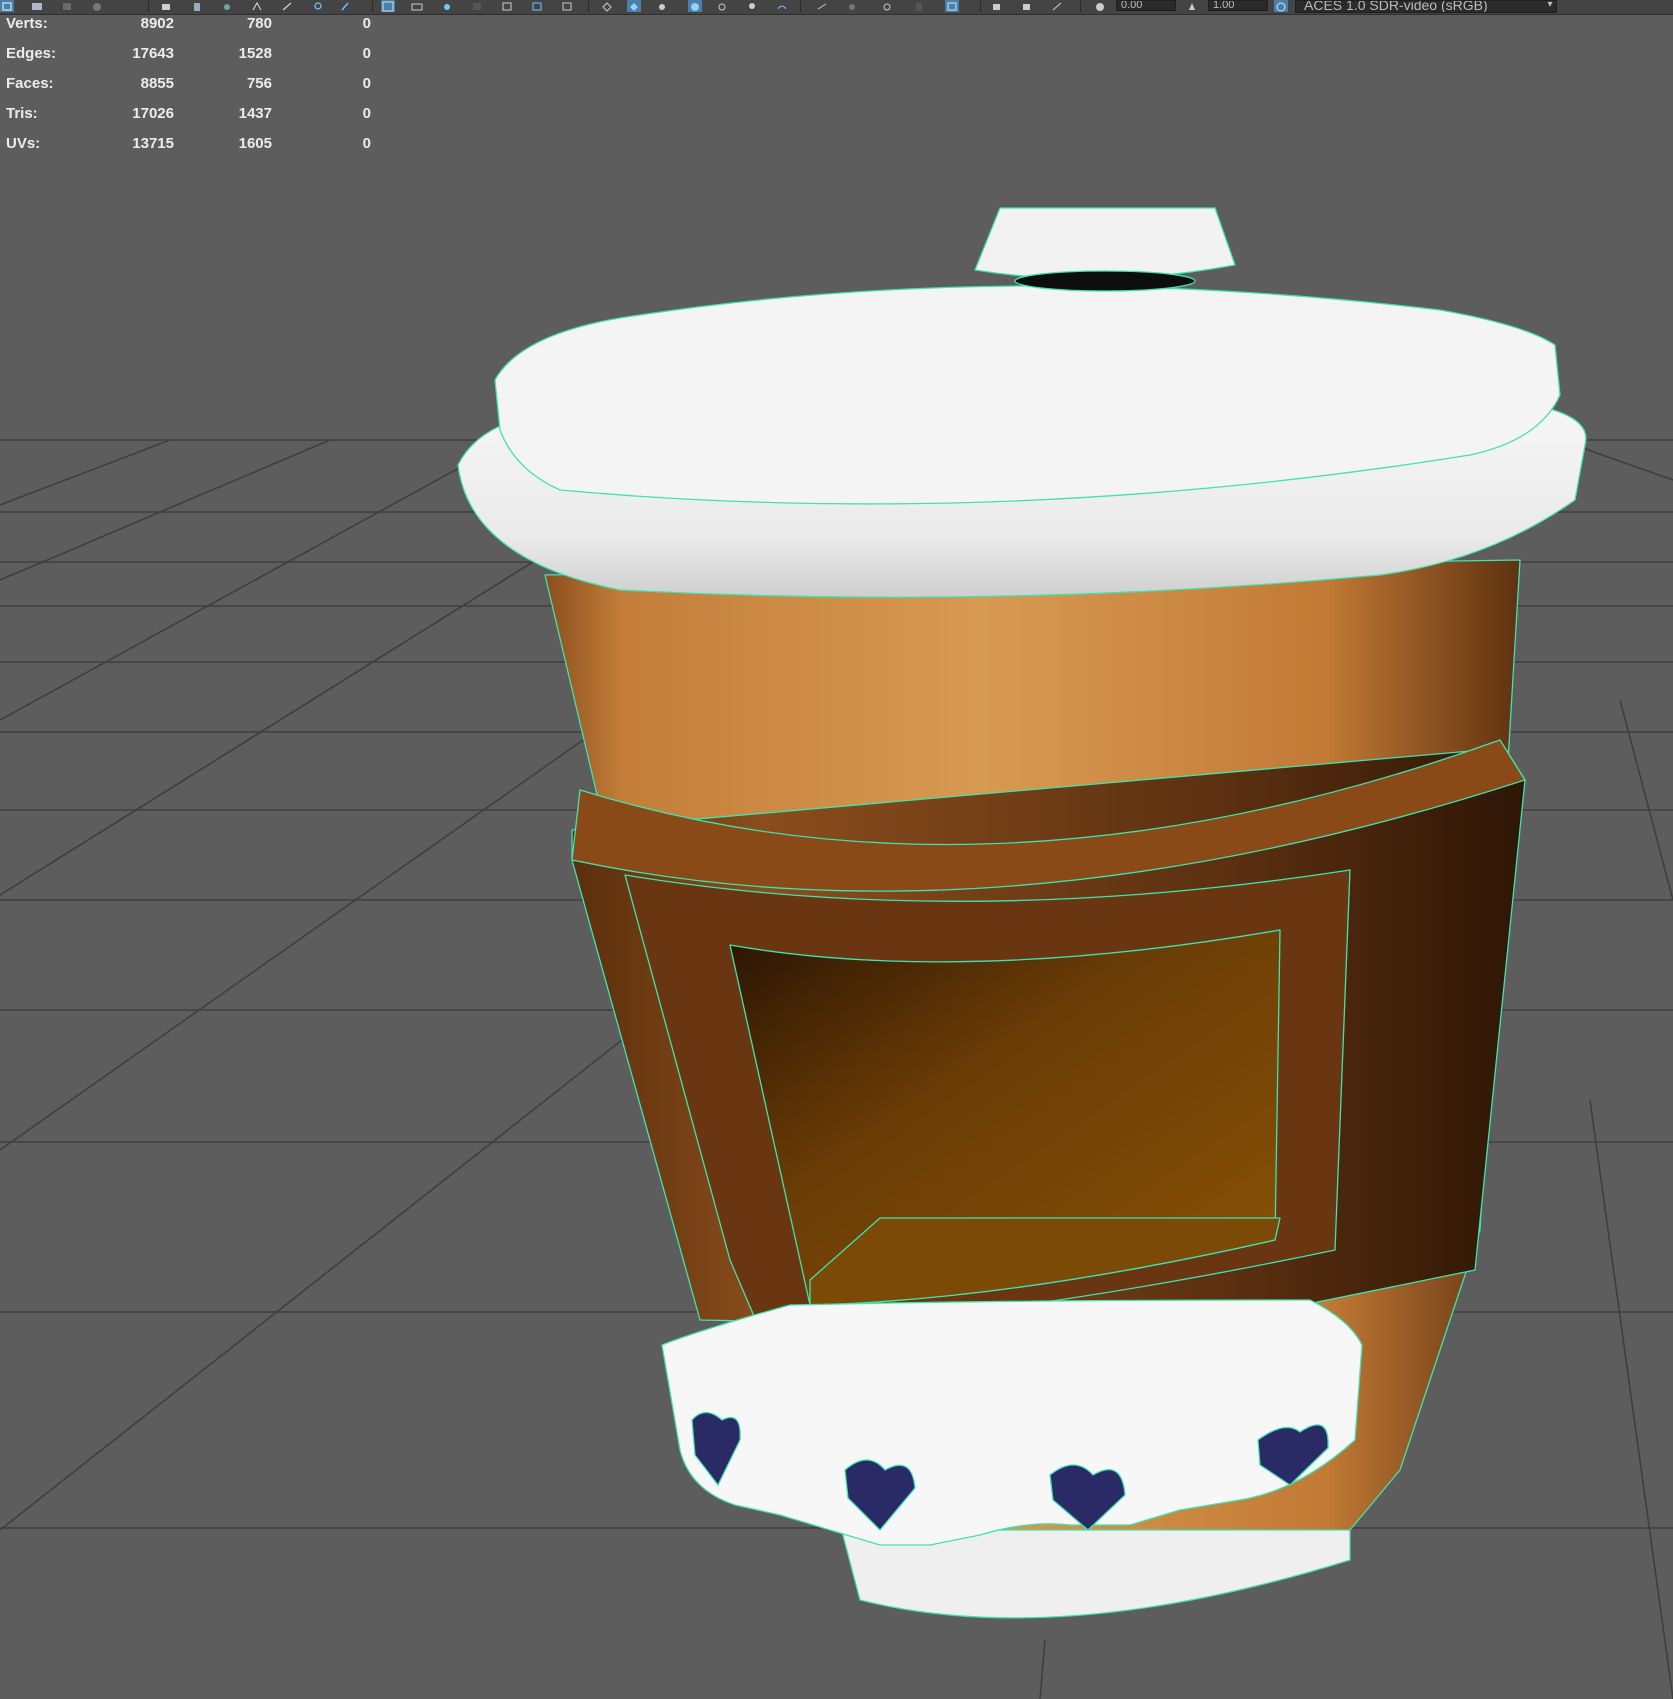 Image resolution: width=1673 pixels, height=1699 pixels. I want to click on exposure-field: 0.00, so click(1146, 5).